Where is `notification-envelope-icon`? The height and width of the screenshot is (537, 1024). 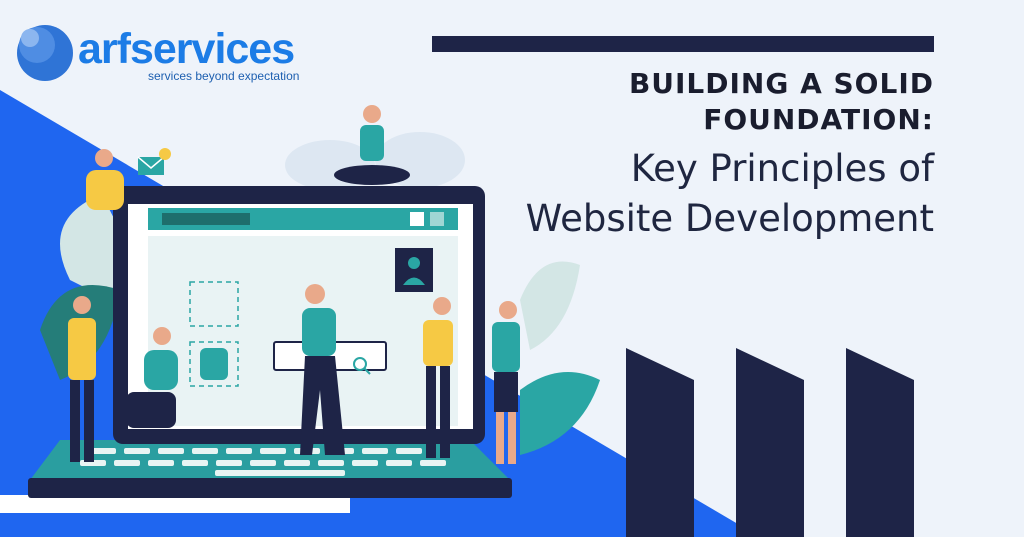
notification-envelope-icon is located at coordinates (154, 161).